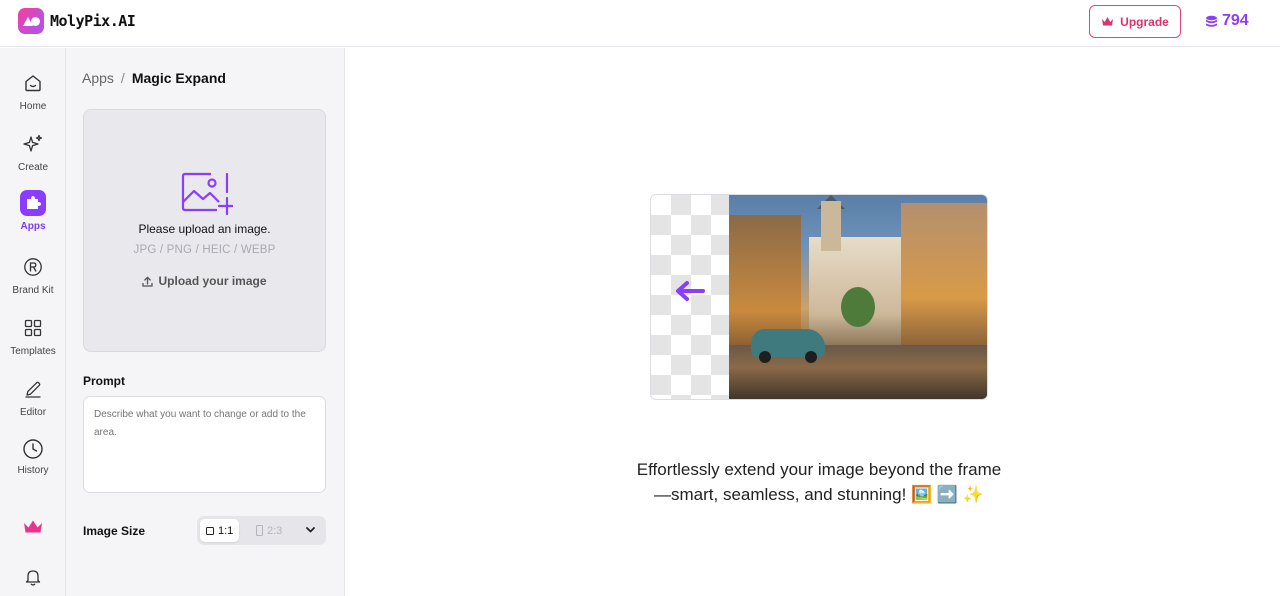  I want to click on upload-formats: JPG / PNG / HEIC / WEBP, so click(204, 250).